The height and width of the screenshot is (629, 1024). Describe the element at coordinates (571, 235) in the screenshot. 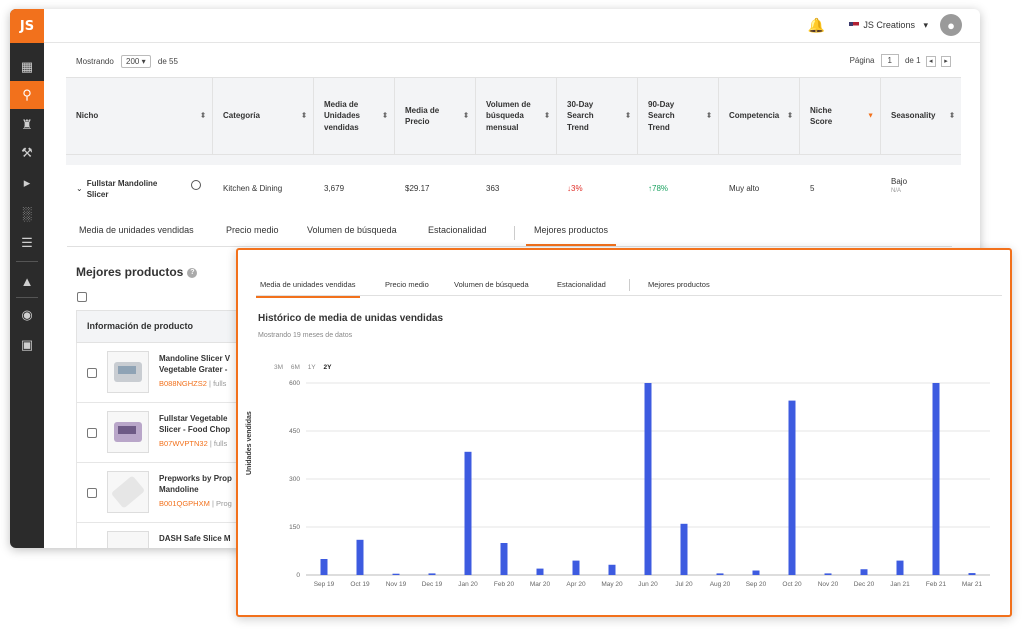

I see `tab-best-products: Mejores productos` at that location.